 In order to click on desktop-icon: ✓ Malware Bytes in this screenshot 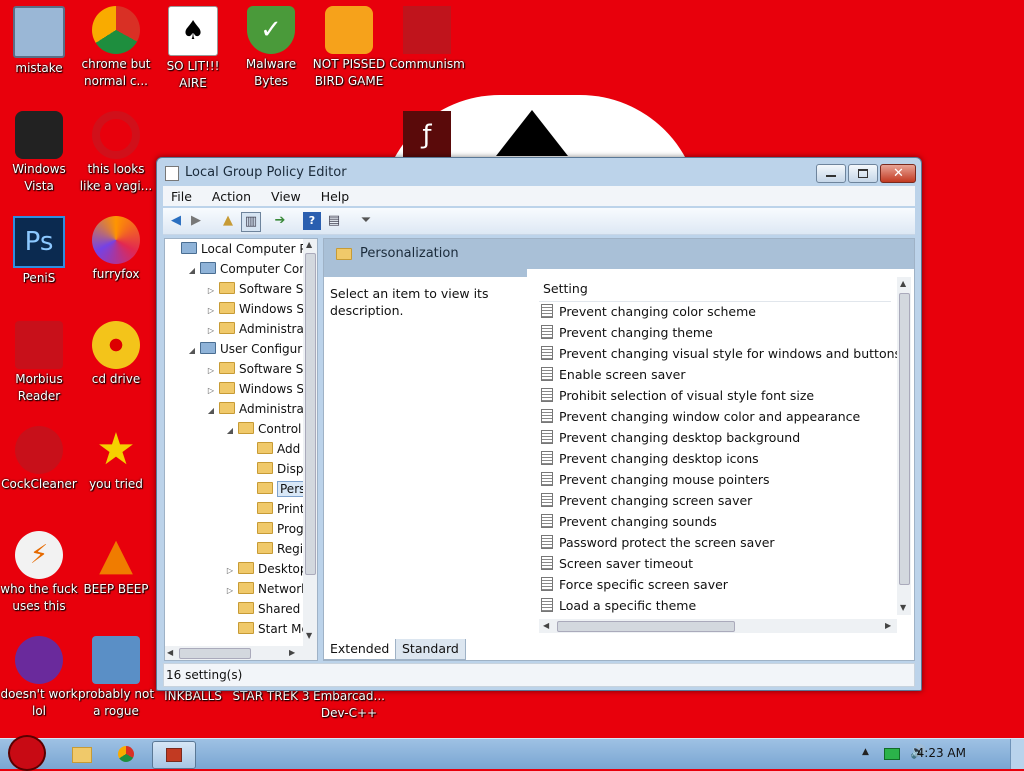, I will do `click(271, 48)`.